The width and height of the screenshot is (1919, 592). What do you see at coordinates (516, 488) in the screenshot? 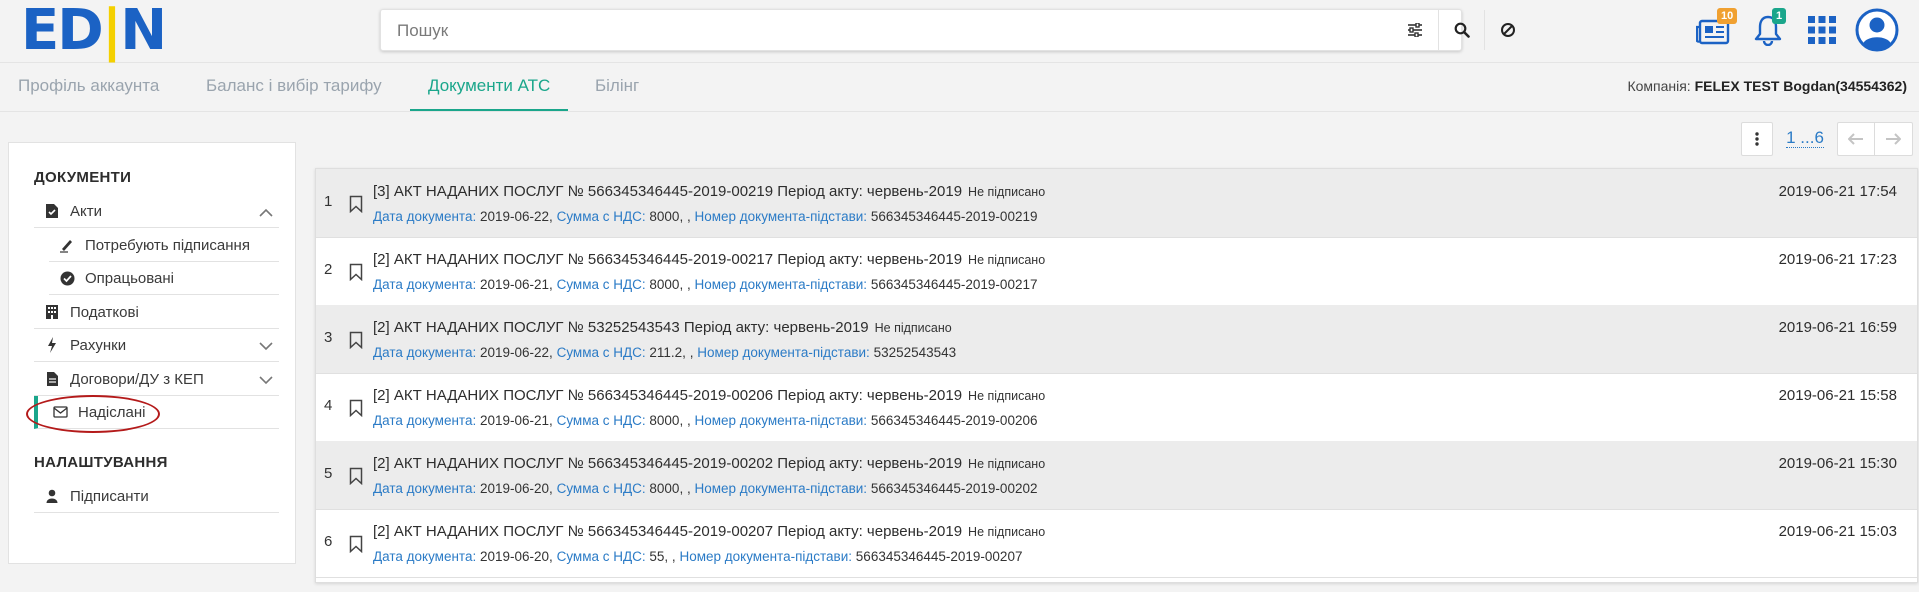
I see `doc-date-value: 2019-06-20,` at bounding box center [516, 488].